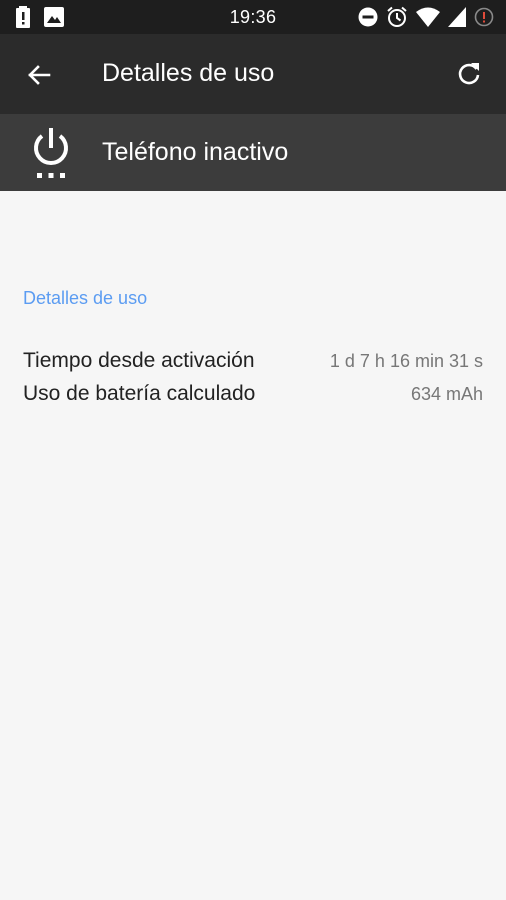 The width and height of the screenshot is (506, 900). What do you see at coordinates (253, 17) in the screenshot?
I see `status-bar: 19:36` at bounding box center [253, 17].